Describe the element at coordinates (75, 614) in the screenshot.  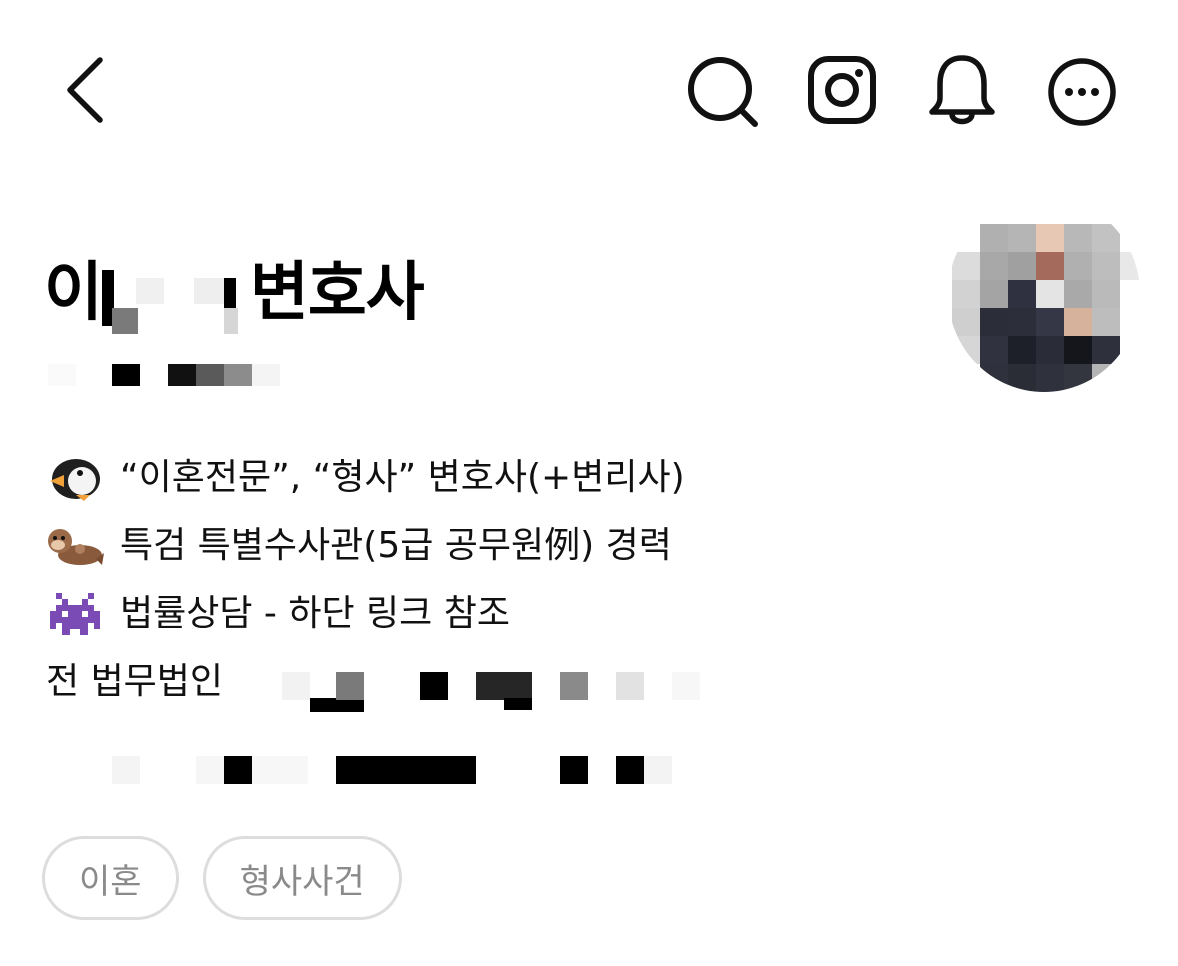
I see `alien-monster-icon` at that location.